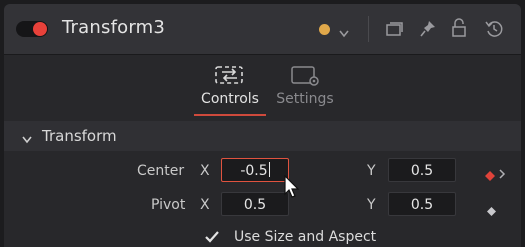 The height and width of the screenshot is (247, 525). I want to click on center-y-input: 0.5, so click(422, 170).